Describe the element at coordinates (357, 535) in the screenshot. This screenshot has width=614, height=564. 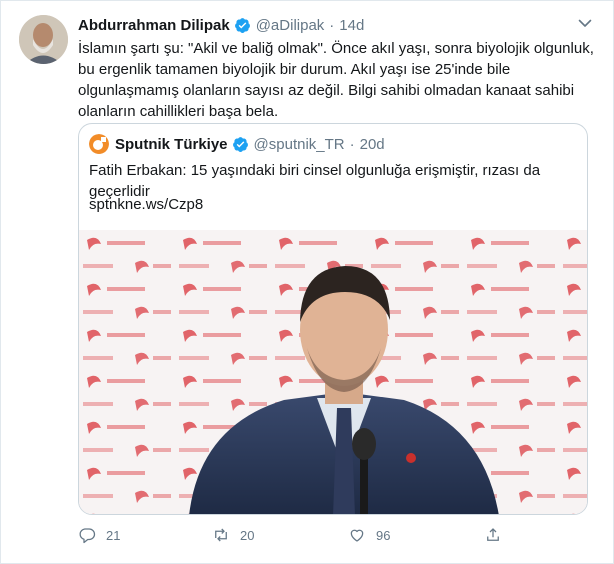
I see `like-icon` at that location.